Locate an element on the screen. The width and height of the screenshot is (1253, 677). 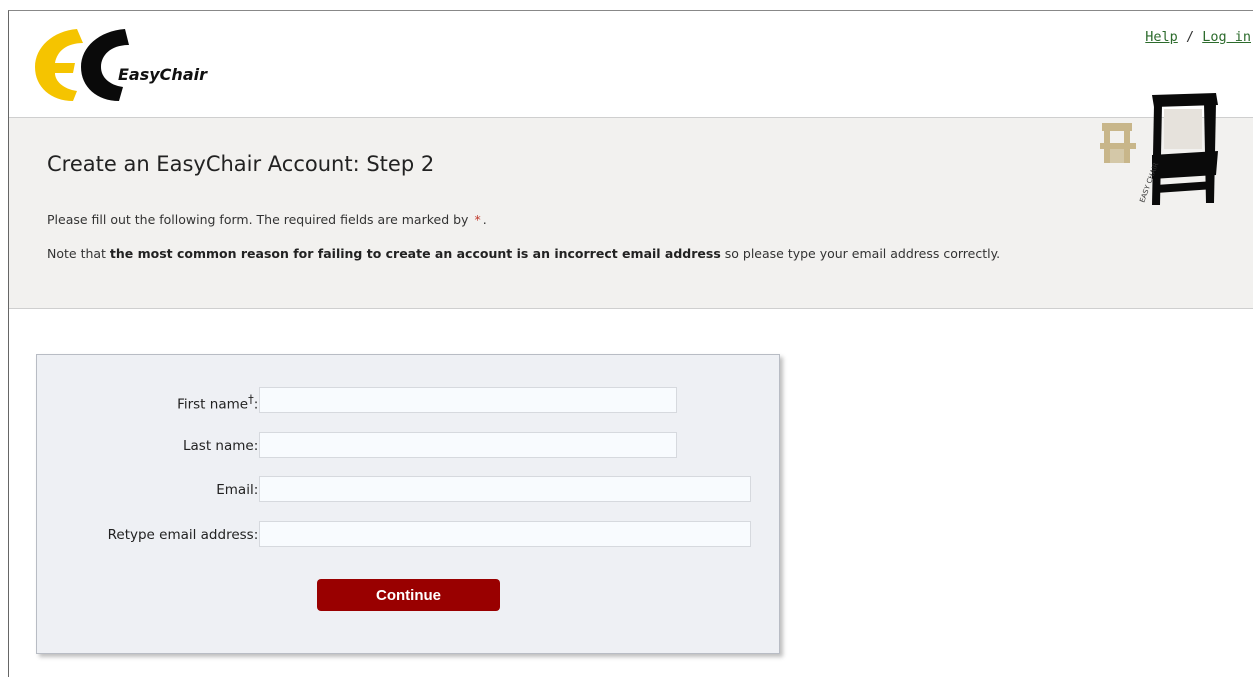
chair-illustration-icon: EASY CHAIR is located at coordinates (1159, 150).